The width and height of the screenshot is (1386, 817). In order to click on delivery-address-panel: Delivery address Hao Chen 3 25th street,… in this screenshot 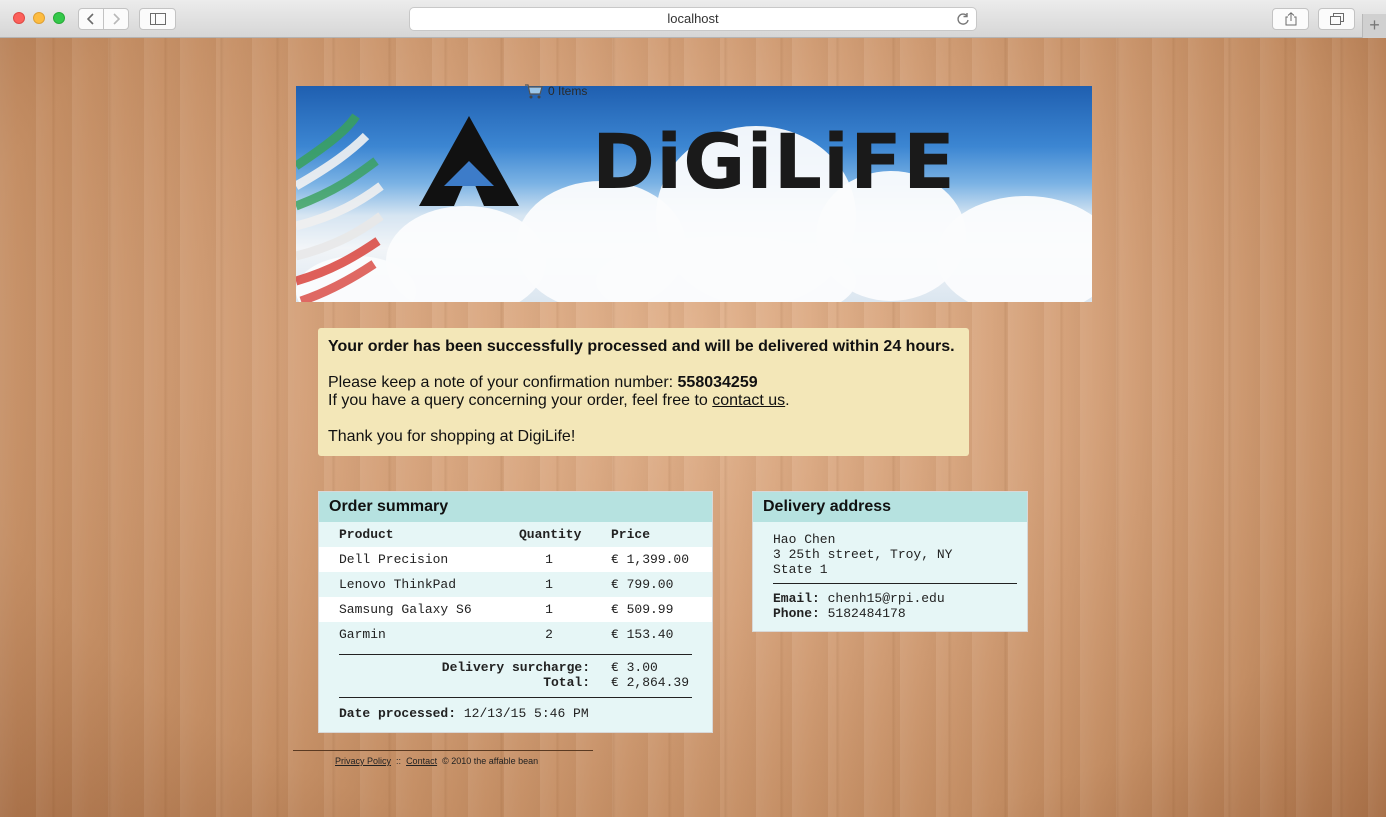, I will do `click(890, 561)`.